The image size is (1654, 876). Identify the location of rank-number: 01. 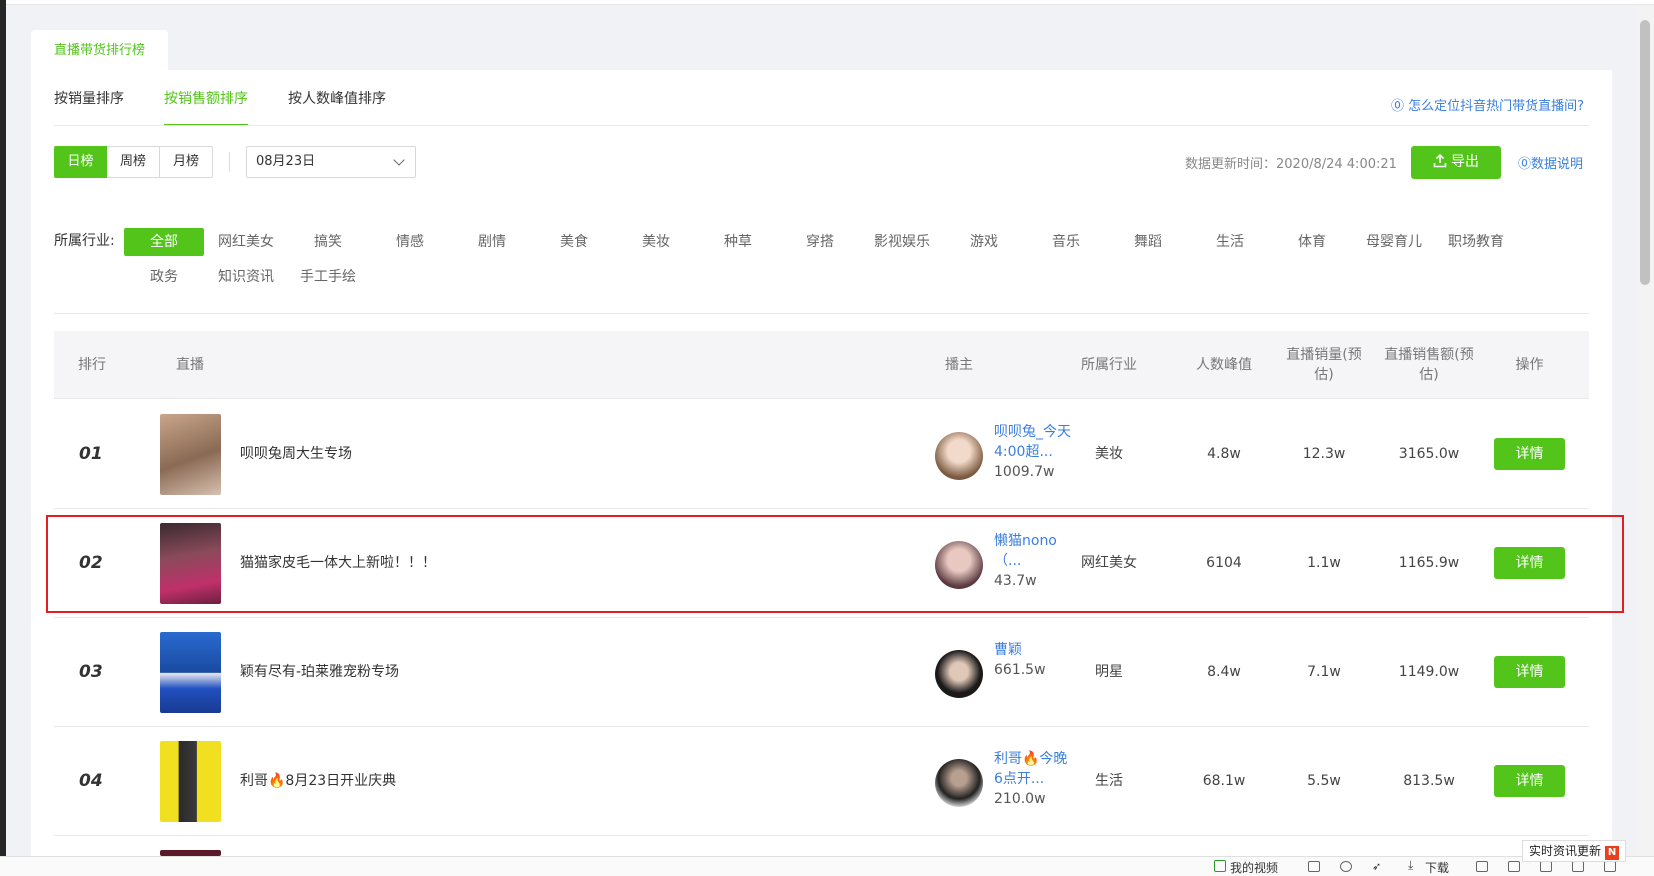
(91, 454).